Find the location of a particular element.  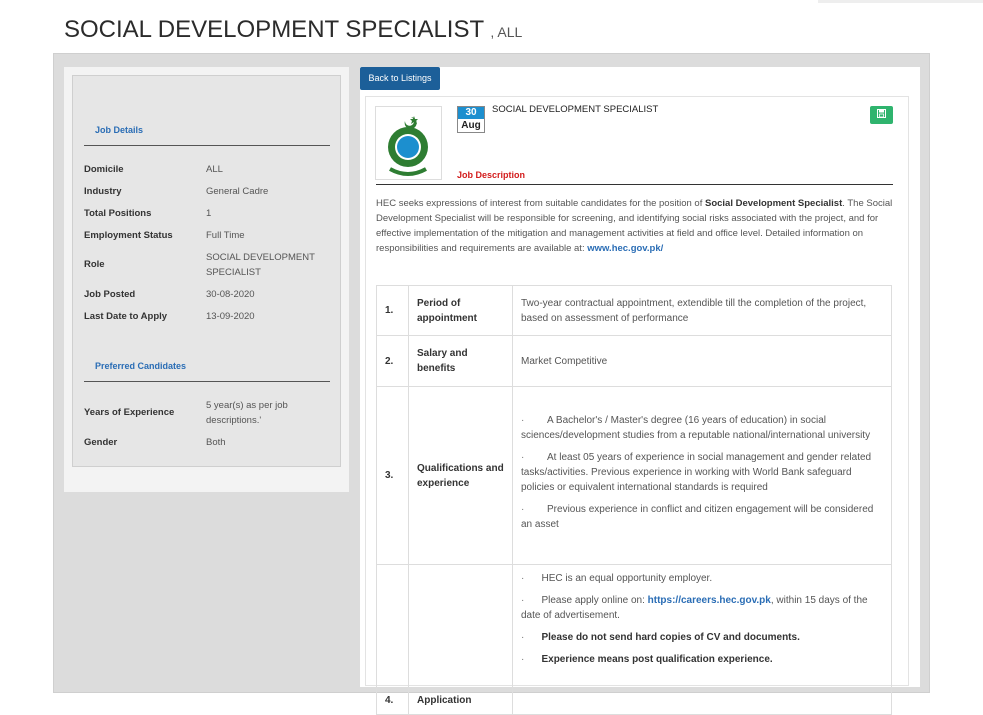

date-month: Aug is located at coordinates (471, 125).